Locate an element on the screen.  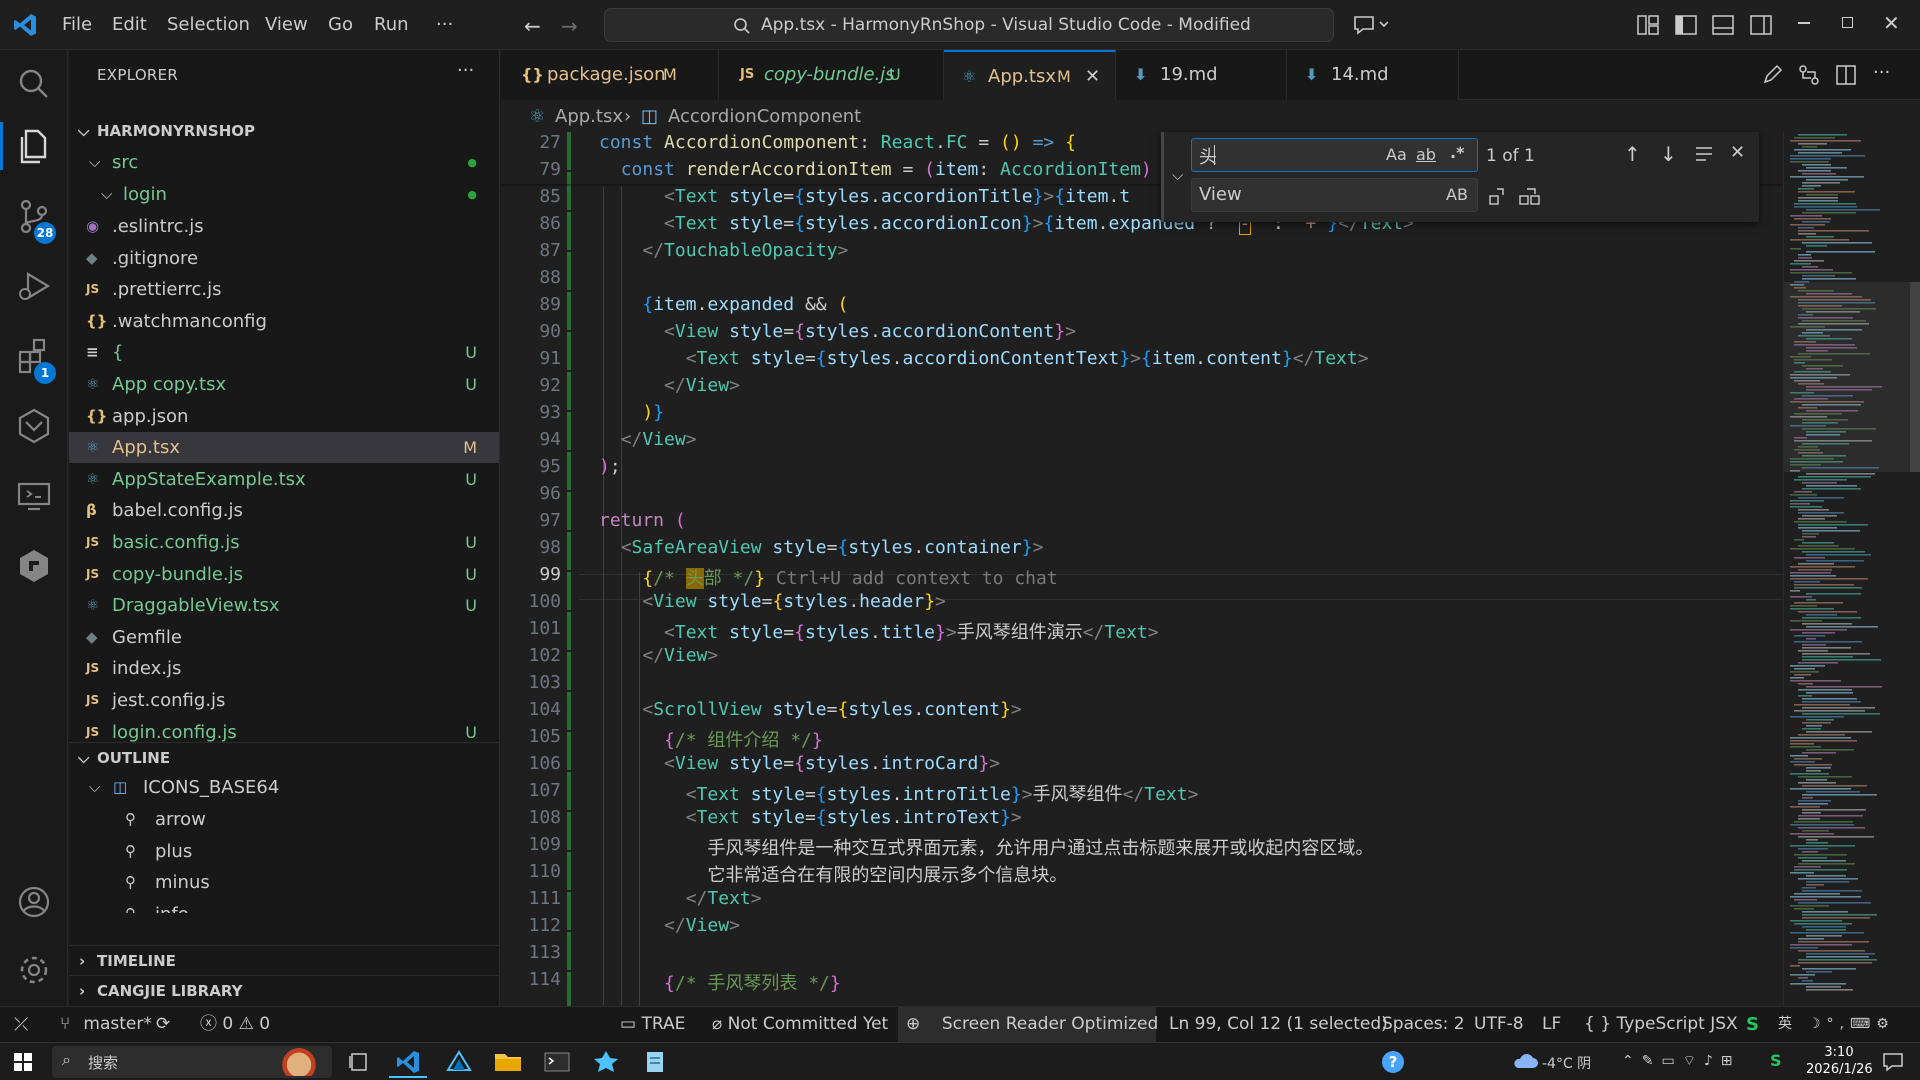
minimap-slider is located at coordinates (1852, 377).